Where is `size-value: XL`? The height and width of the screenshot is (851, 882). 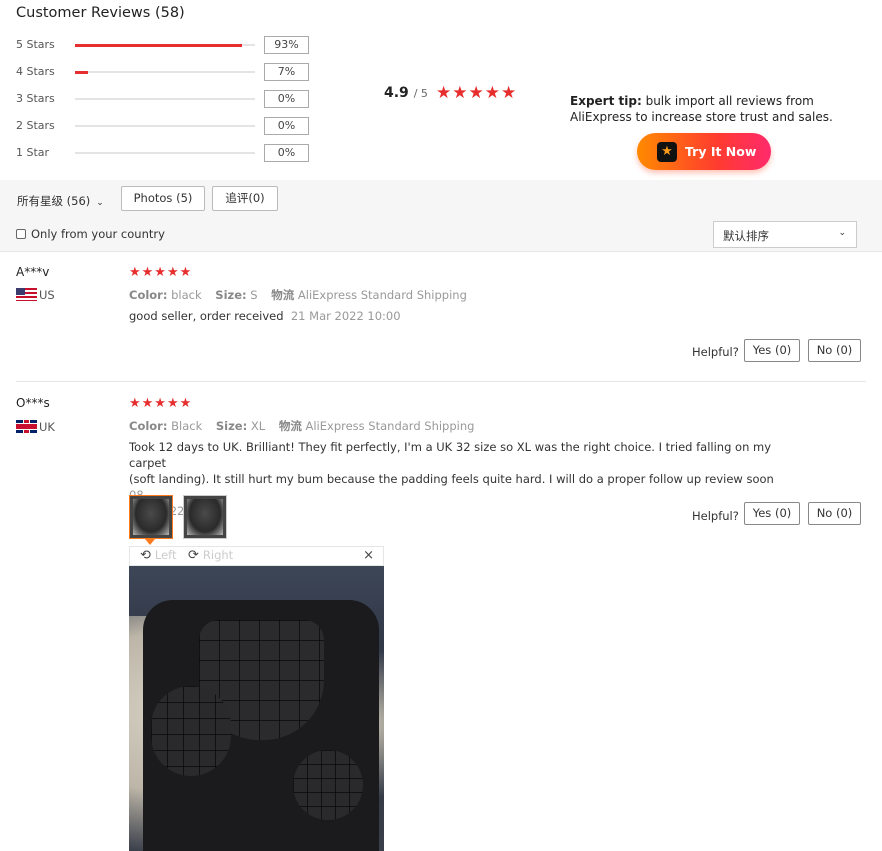
size-value: XL is located at coordinates (258, 426).